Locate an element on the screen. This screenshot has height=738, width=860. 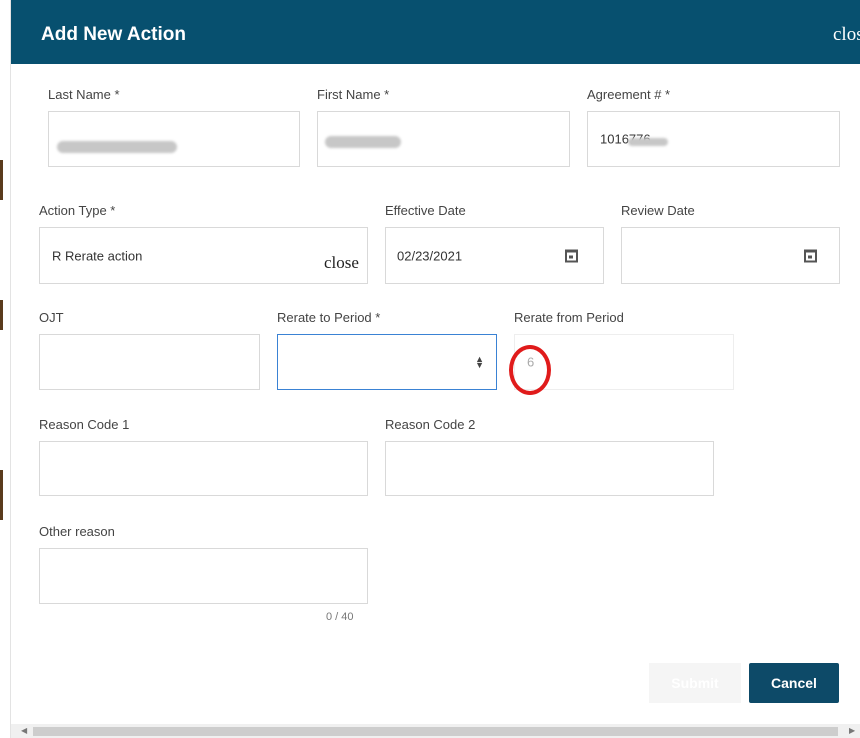
horizontal-scrollbar: ◀ ▶ is located at coordinates (435, 731).